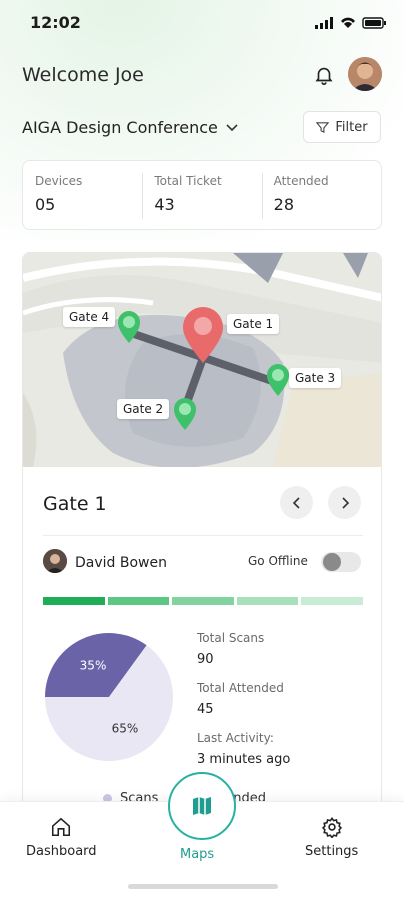  I want to click on go-offline-label: Go Offline, so click(278, 561).